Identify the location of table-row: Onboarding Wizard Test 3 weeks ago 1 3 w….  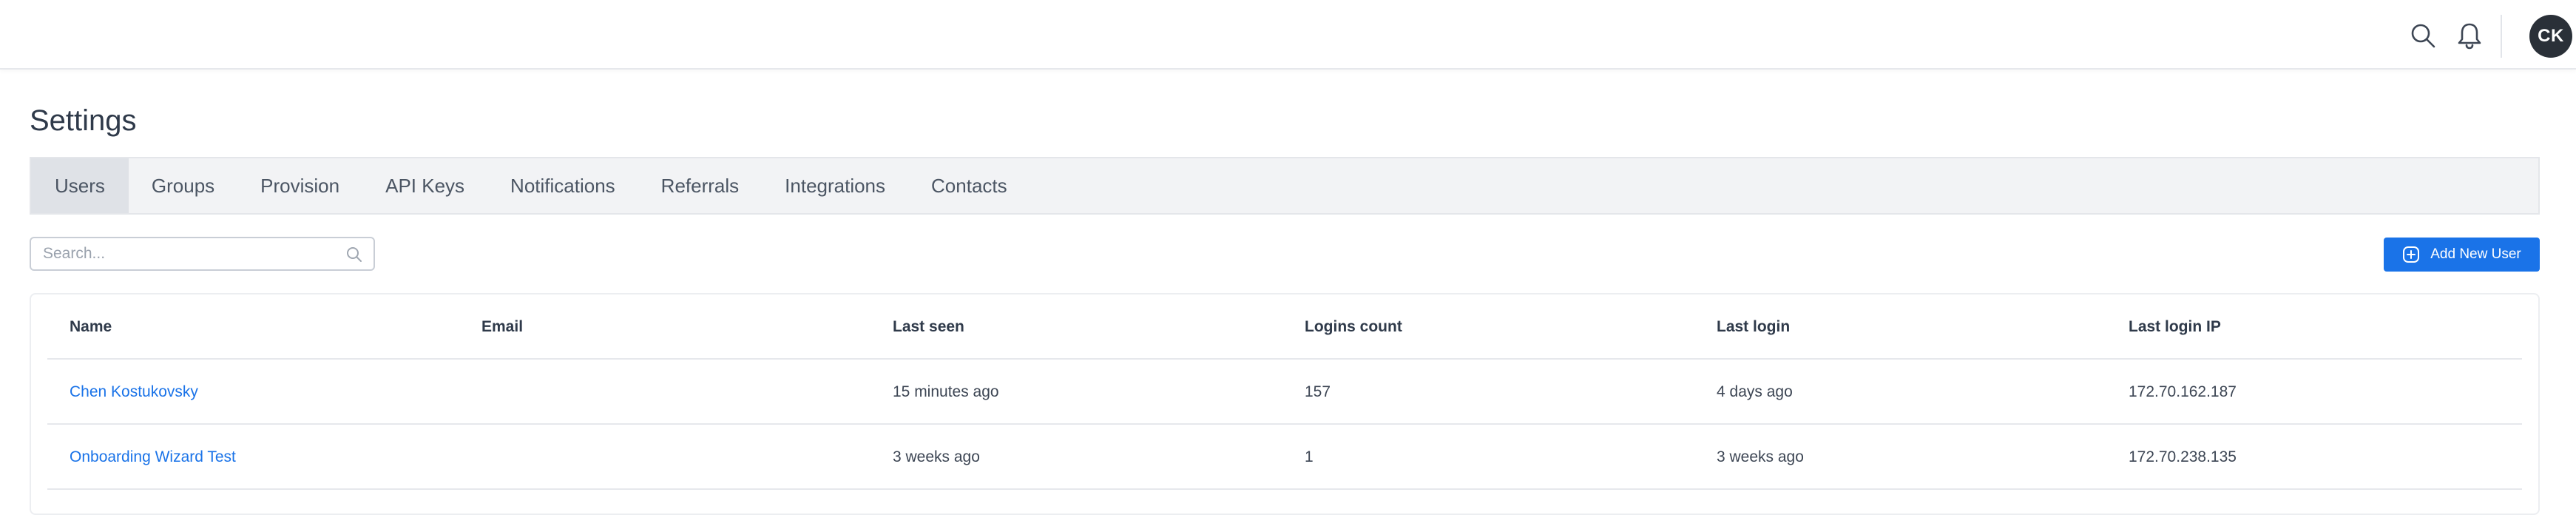
(1284, 457).